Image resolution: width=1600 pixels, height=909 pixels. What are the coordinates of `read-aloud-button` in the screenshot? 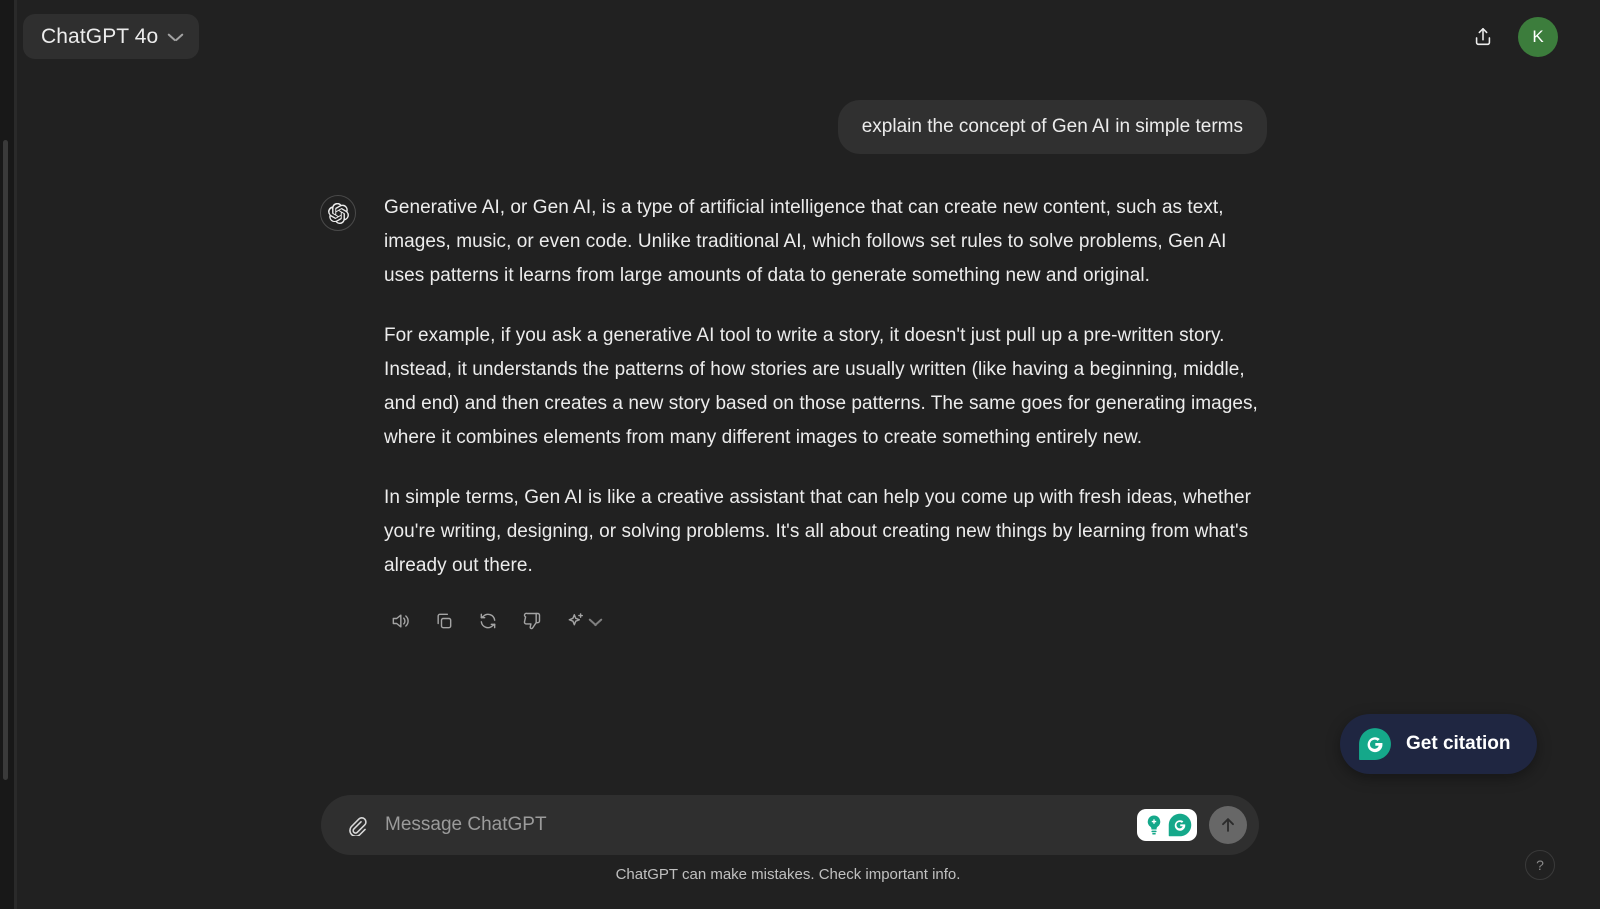 It's located at (400, 621).